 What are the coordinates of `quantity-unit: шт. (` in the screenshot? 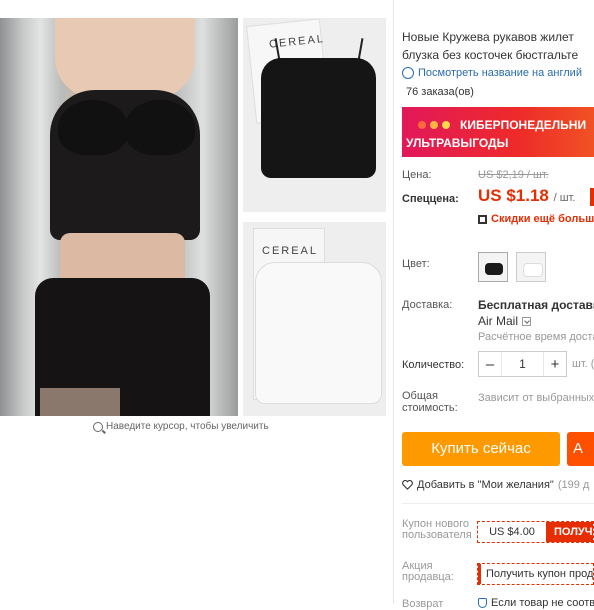 It's located at (583, 364).